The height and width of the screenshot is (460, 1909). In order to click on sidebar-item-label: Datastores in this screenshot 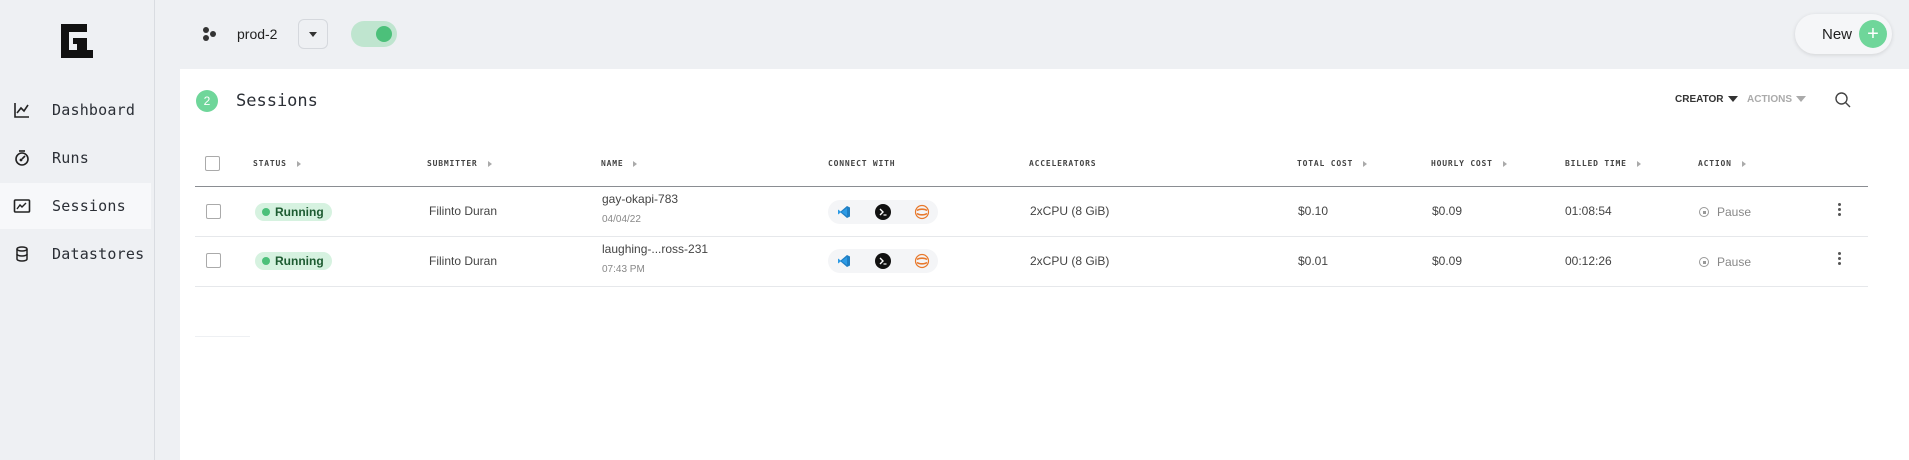, I will do `click(98, 254)`.